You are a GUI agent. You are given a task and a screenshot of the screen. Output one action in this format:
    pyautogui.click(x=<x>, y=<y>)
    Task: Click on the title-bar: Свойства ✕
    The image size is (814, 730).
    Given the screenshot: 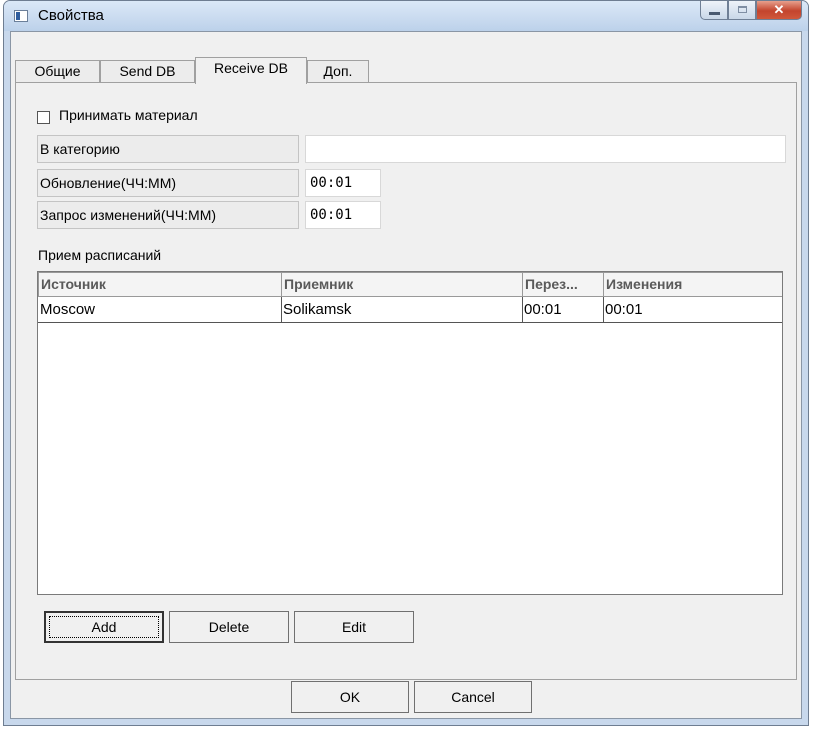 What is the action you would take?
    pyautogui.click(x=406, y=16)
    